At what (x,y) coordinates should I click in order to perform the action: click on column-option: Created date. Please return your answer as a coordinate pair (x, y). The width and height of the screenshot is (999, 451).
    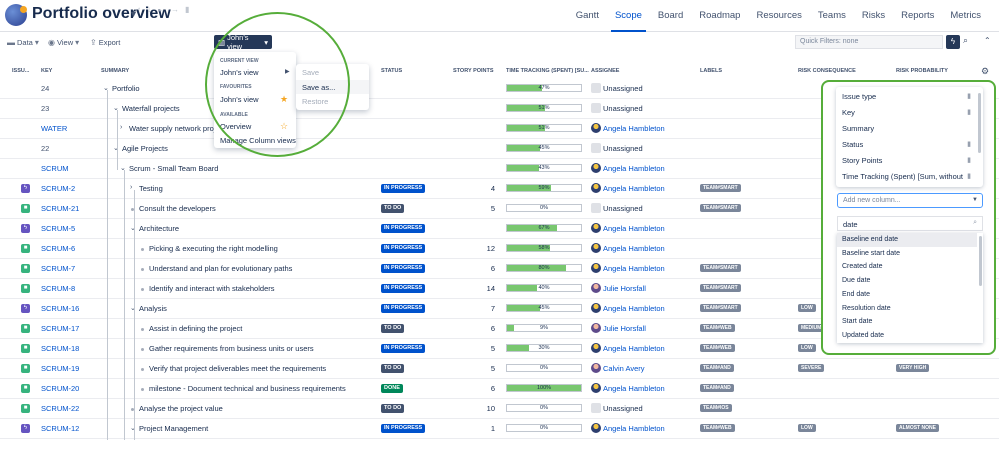
    Looking at the image, I should click on (907, 267).